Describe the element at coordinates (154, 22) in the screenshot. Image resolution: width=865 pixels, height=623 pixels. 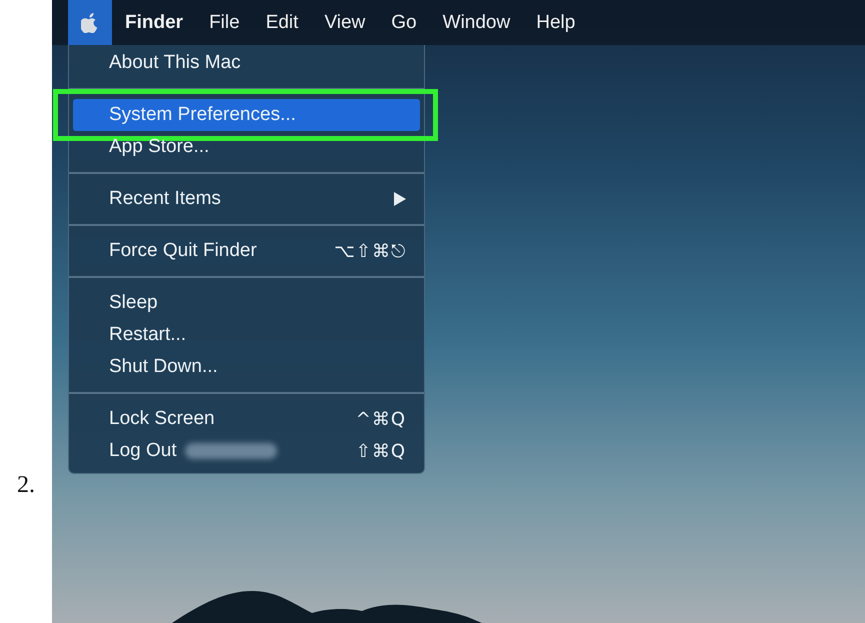
I see `menu-bar-item: Finder` at that location.